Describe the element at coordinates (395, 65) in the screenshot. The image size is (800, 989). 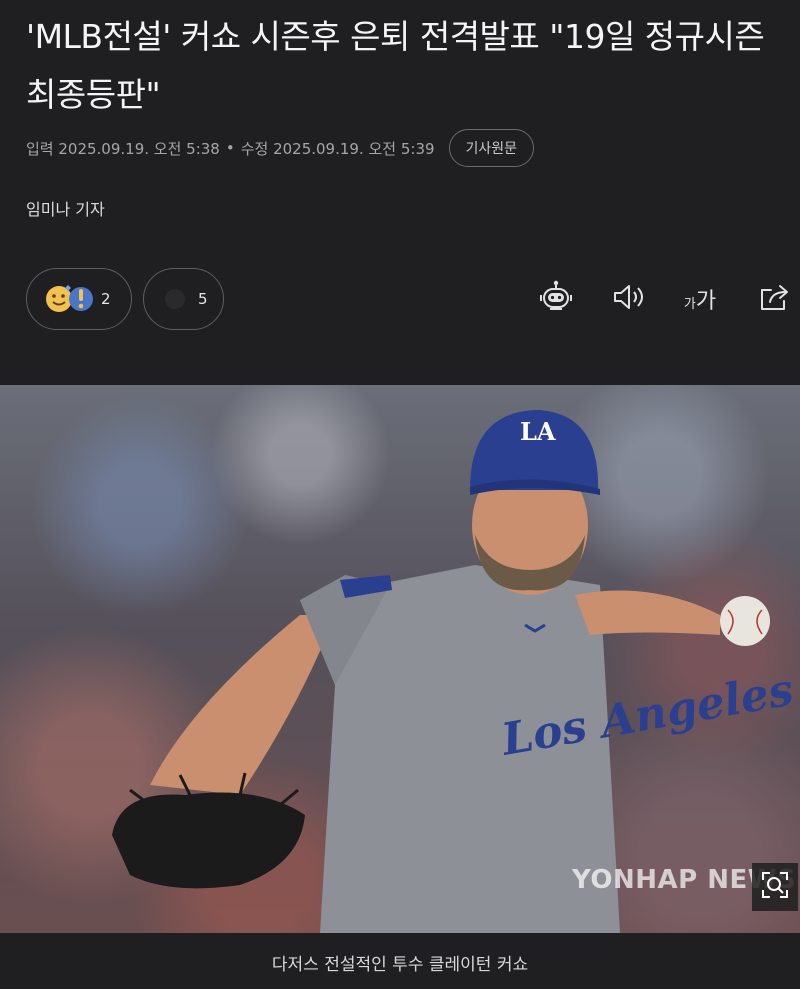
I see `article-title: 'MLB전설' 커쇼 시즌후 은퇴 전격발표 "19일 정규시즌 최종등판"` at that location.